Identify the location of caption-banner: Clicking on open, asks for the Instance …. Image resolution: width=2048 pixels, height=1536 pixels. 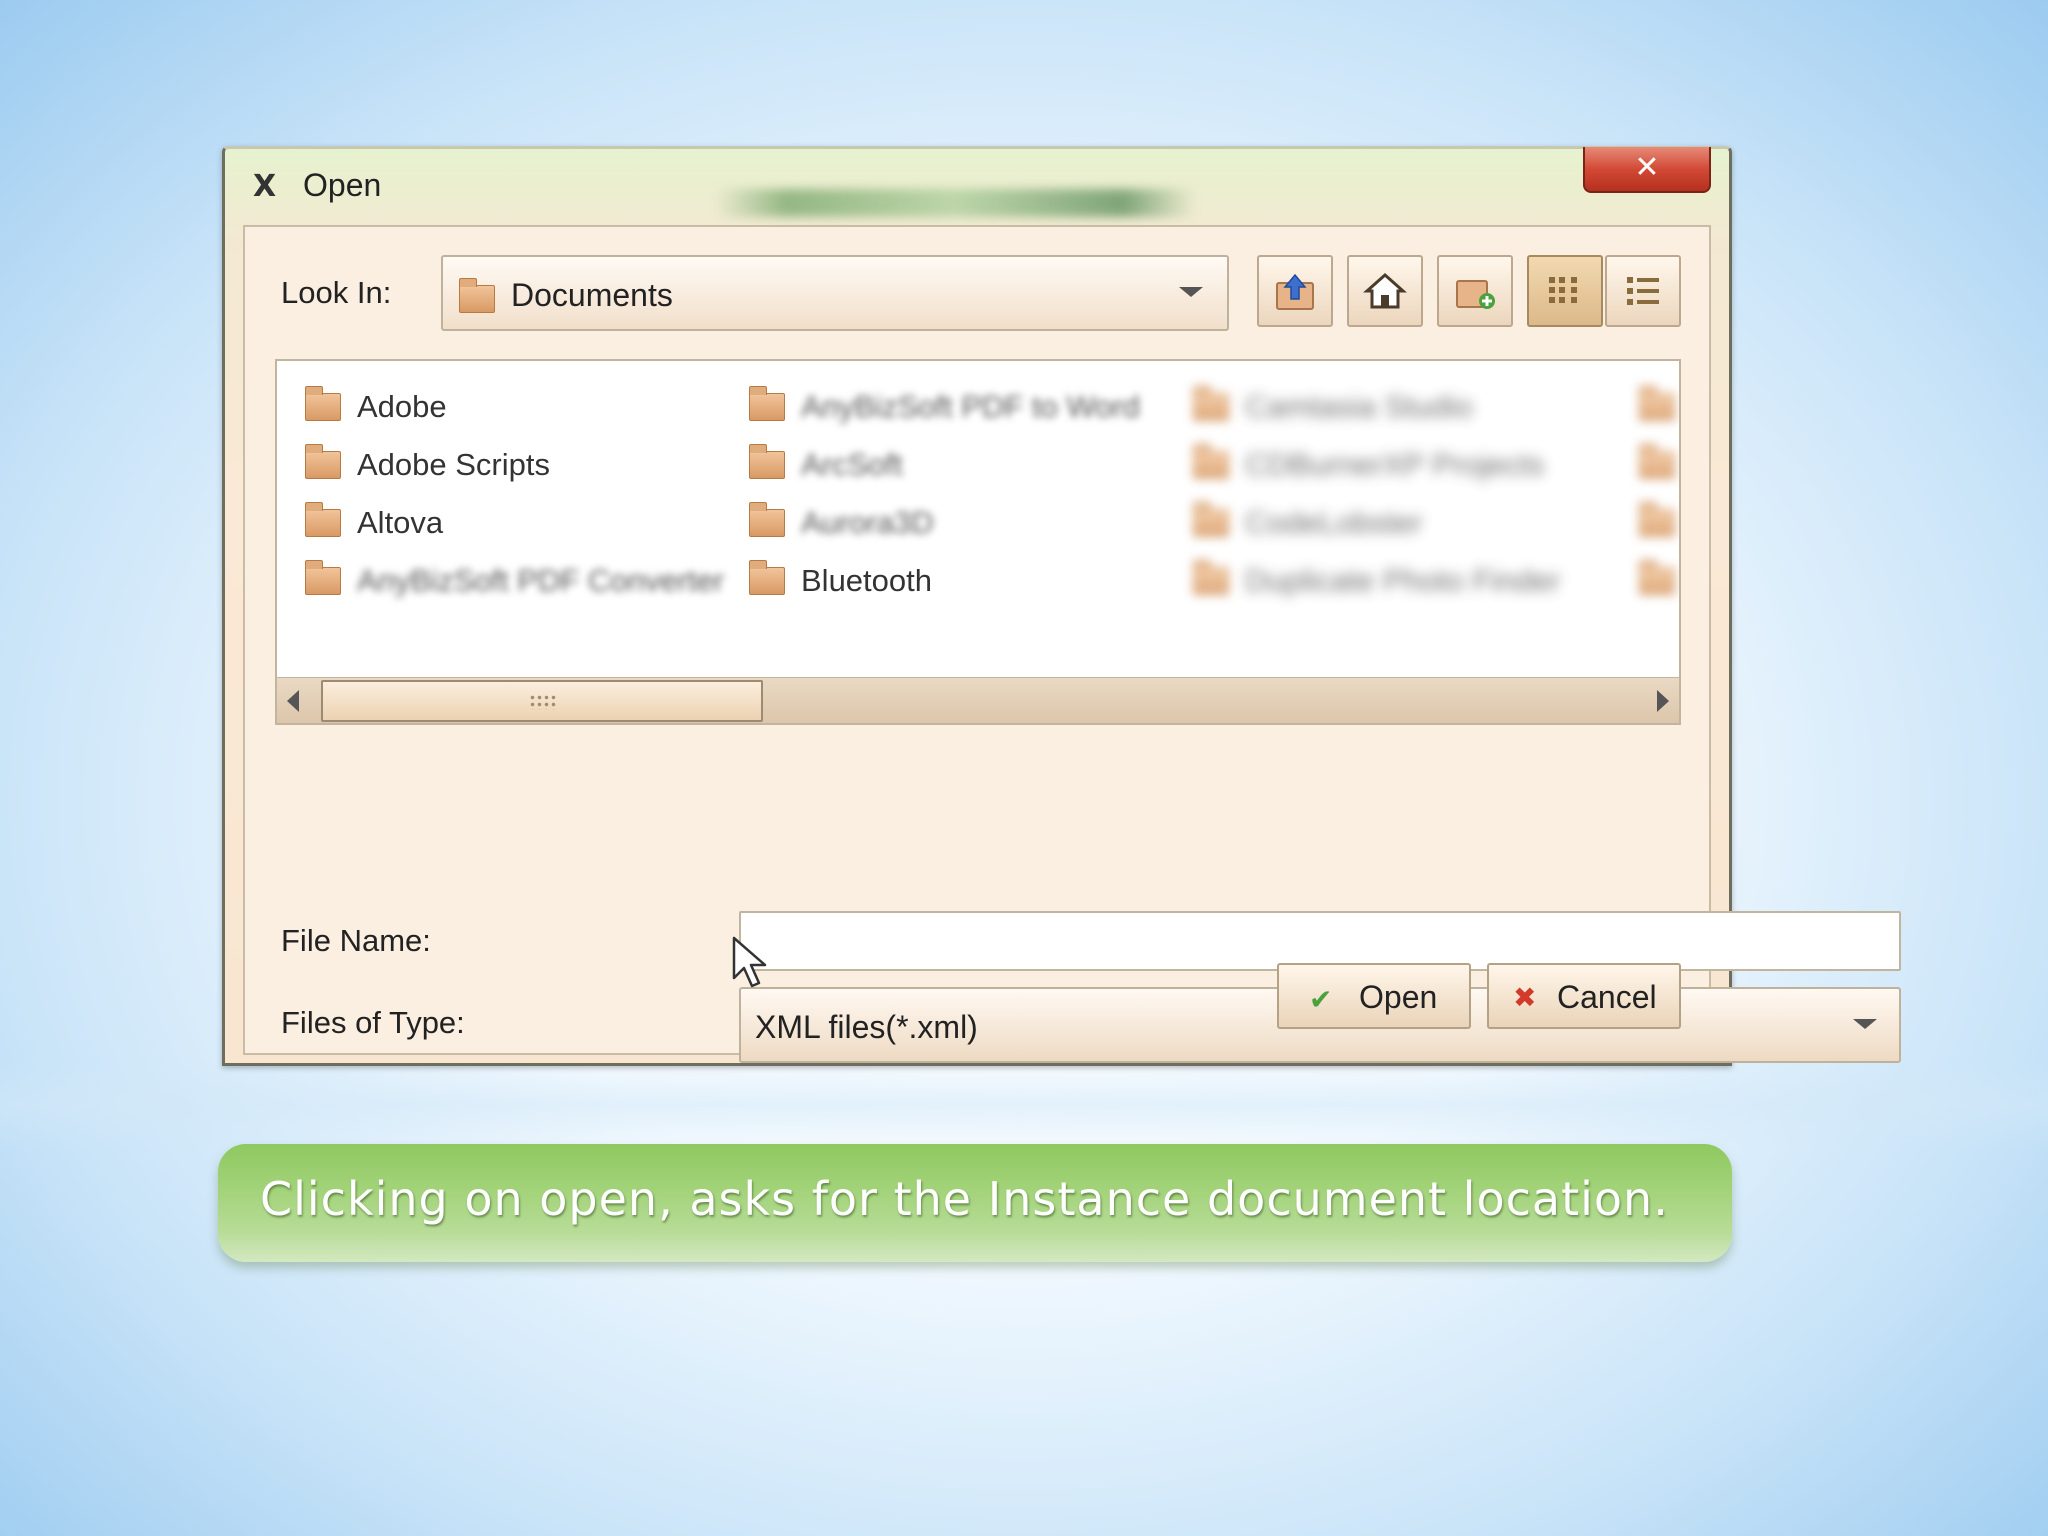
(975, 1203).